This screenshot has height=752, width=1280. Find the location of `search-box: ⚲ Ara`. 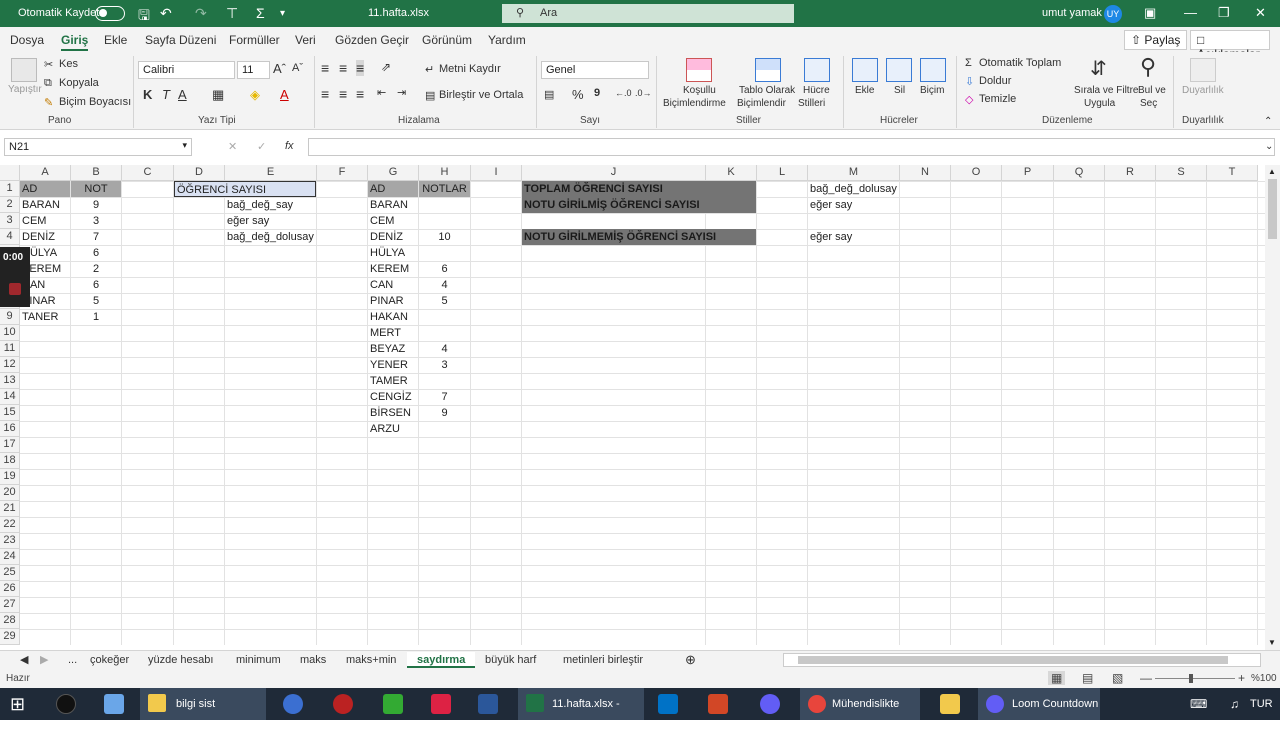

search-box: ⚲ Ara is located at coordinates (648, 13).